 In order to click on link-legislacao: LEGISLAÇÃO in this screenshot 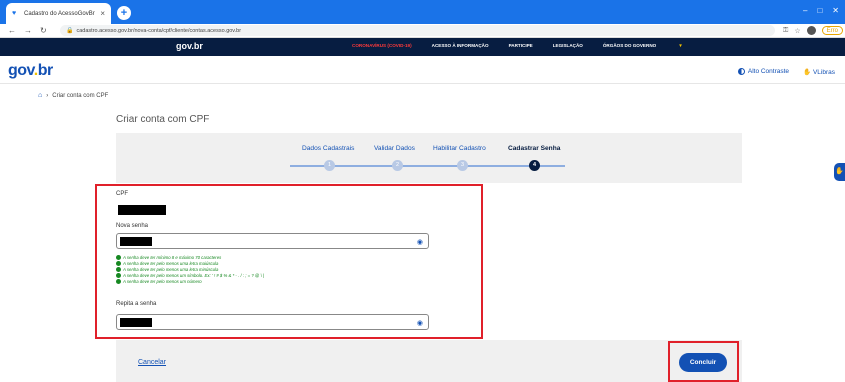, I will do `click(568, 45)`.